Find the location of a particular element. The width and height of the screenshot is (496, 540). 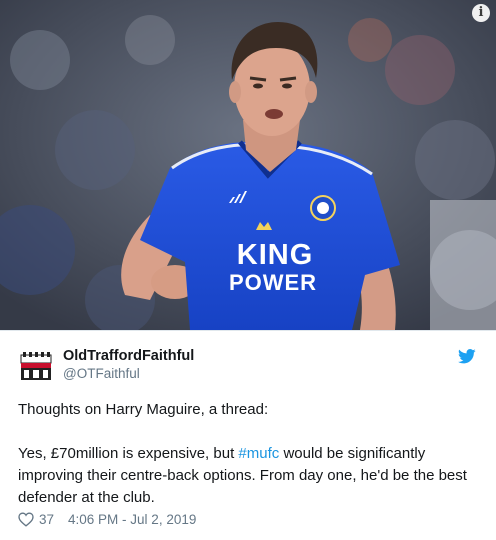

heart-icon is located at coordinates (26, 519).